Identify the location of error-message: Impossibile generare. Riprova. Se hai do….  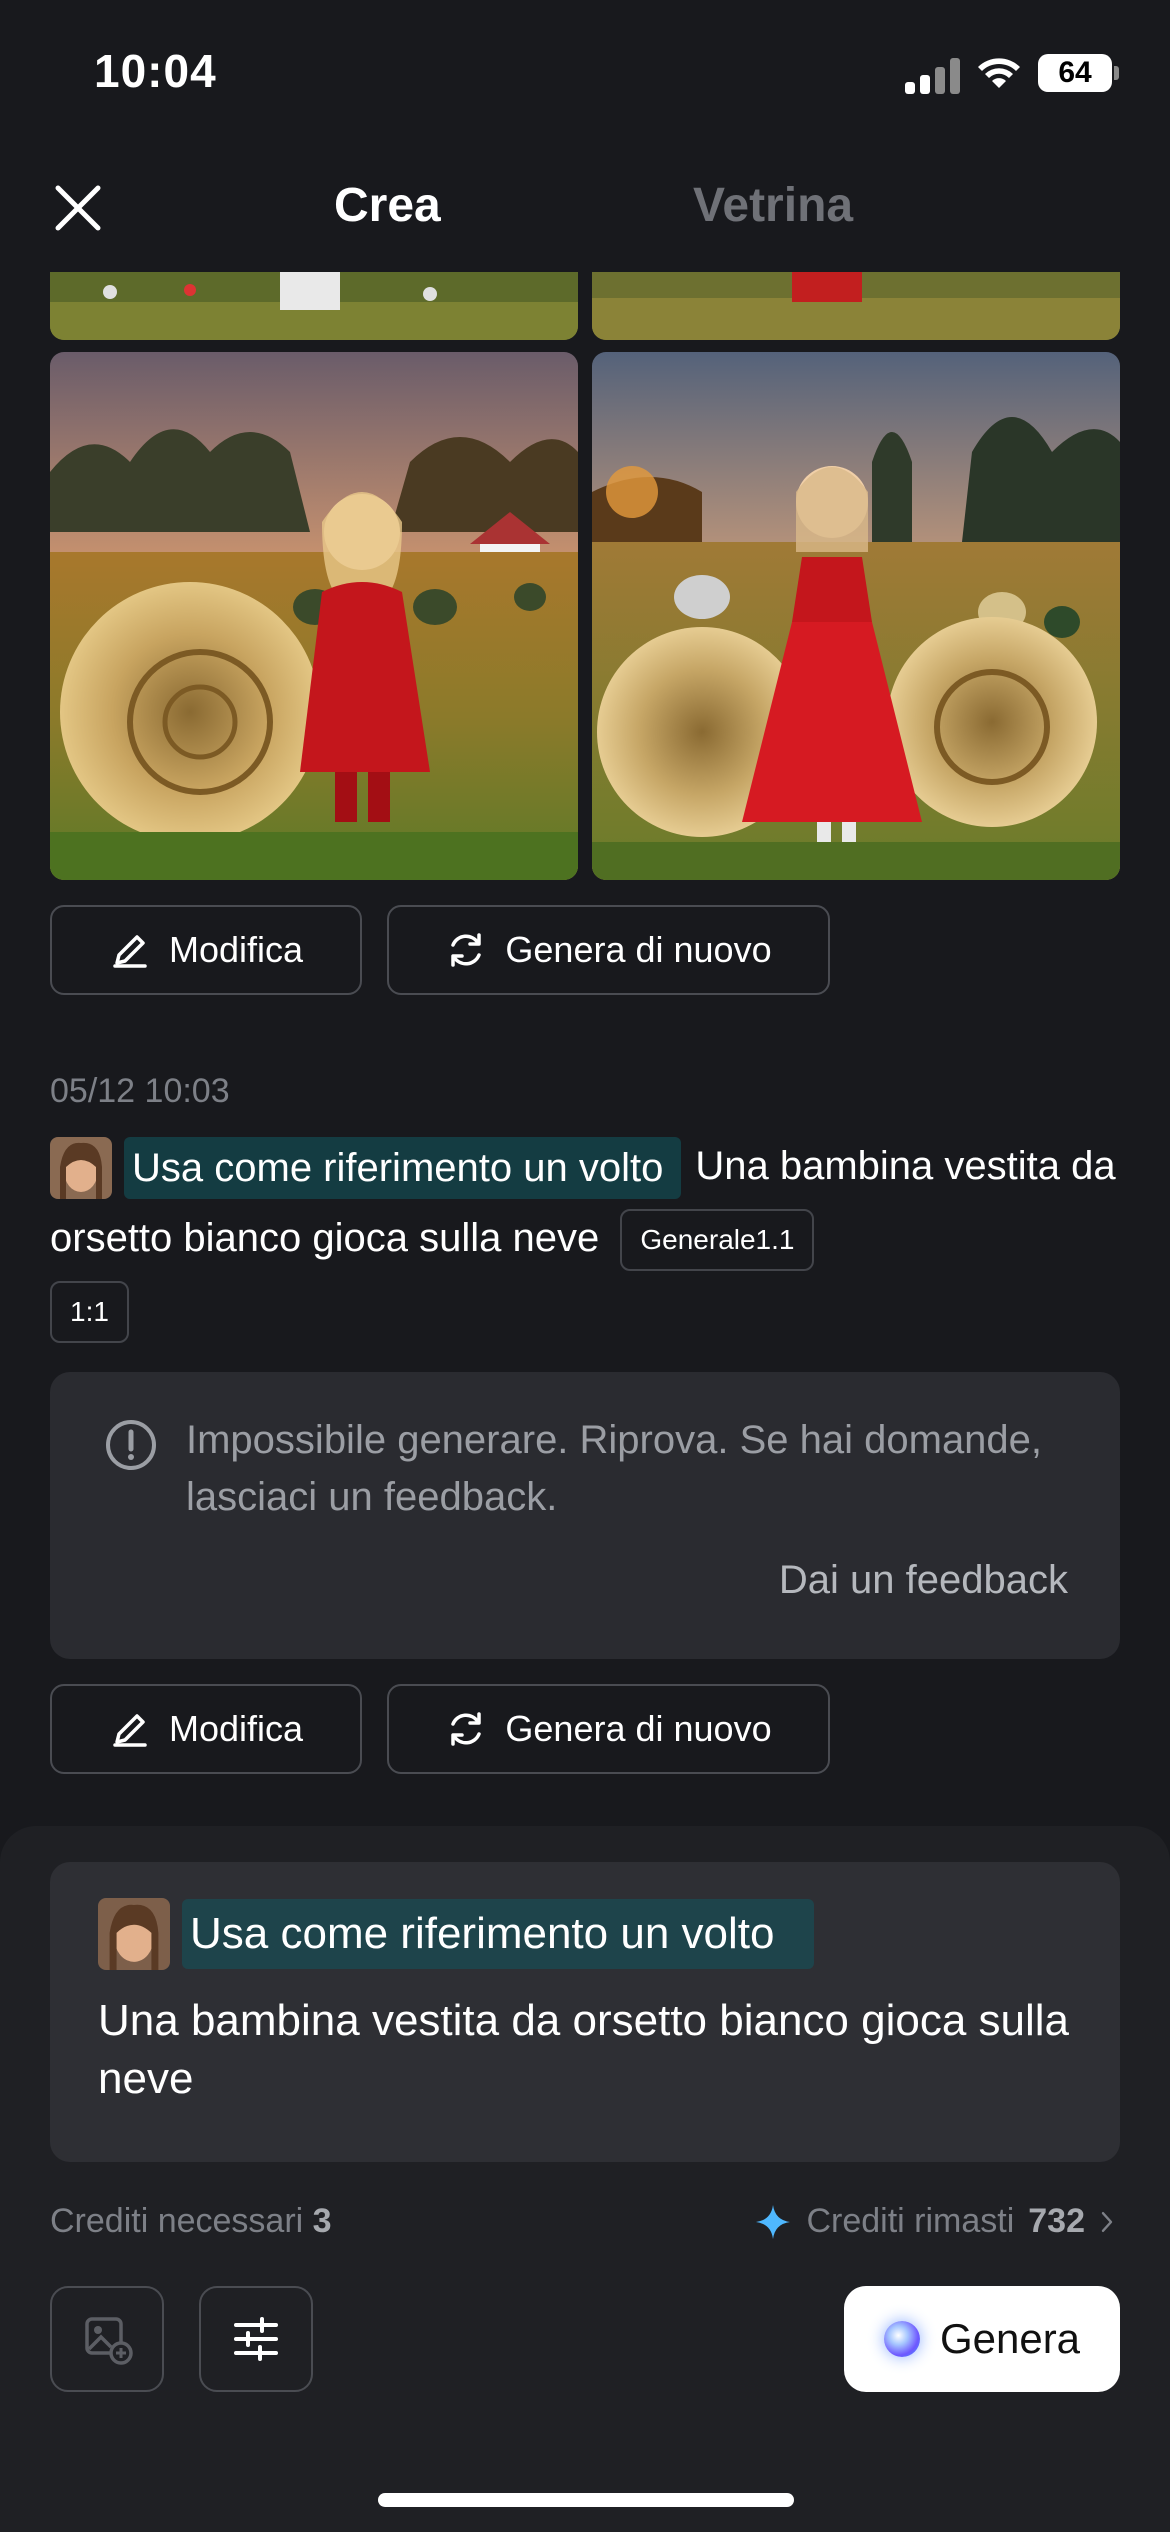
(614, 1468).